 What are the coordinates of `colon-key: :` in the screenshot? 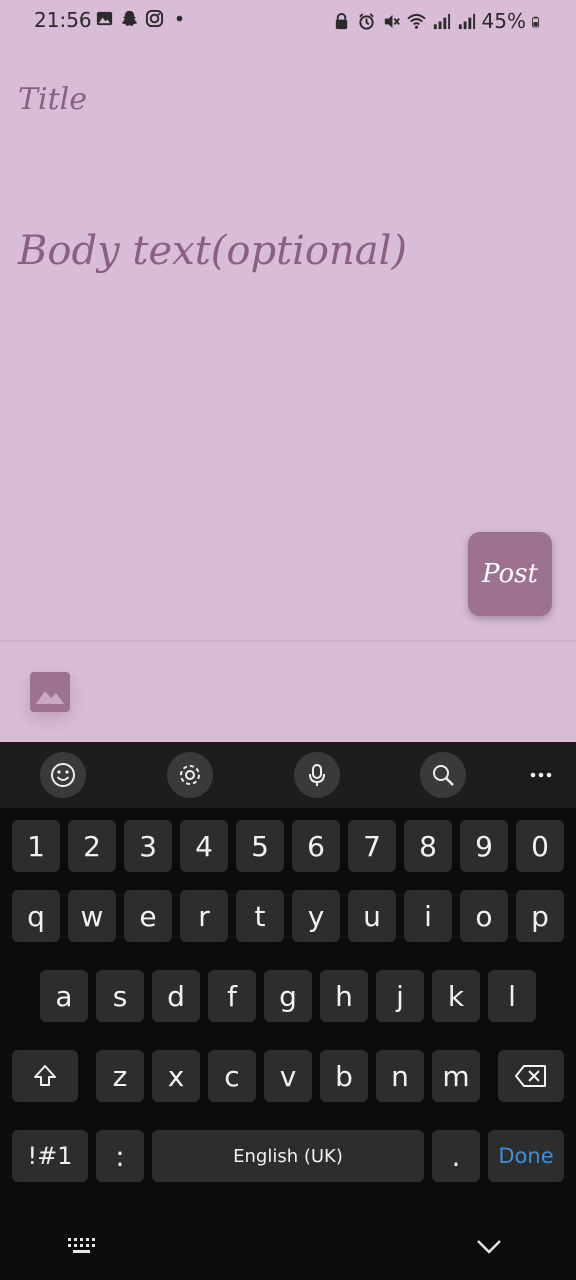 It's located at (120, 1156).